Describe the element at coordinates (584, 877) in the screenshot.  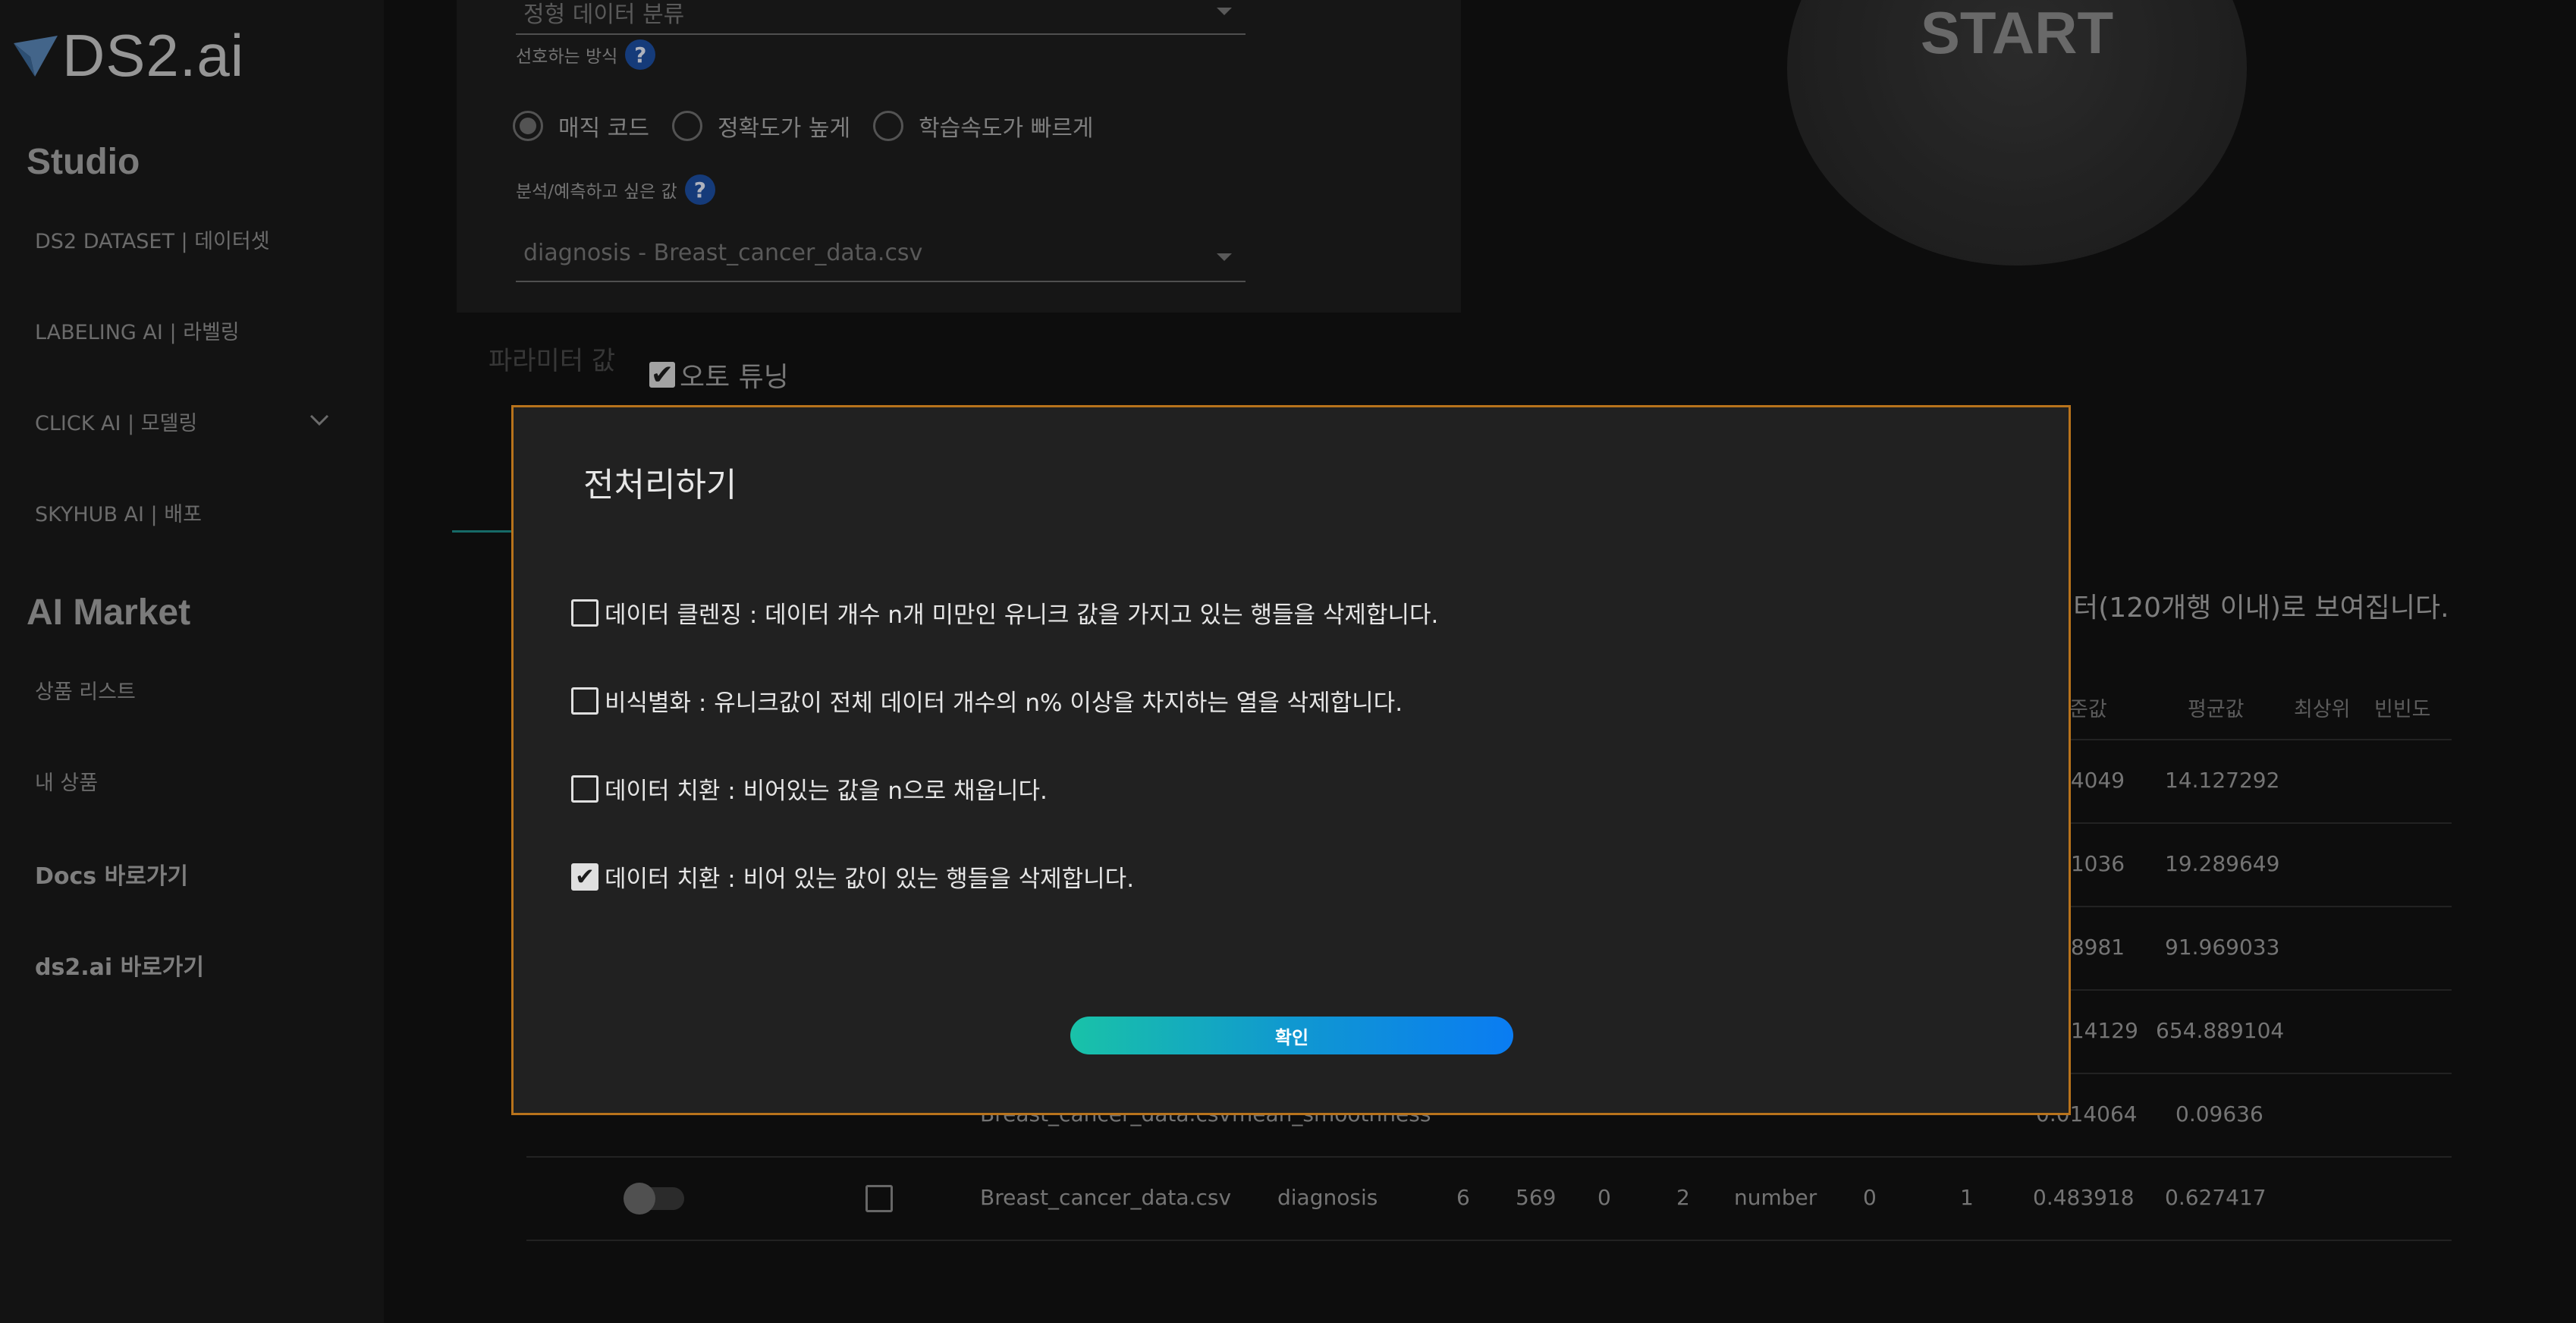
I see `checkbox-checked-icon: ✔` at that location.